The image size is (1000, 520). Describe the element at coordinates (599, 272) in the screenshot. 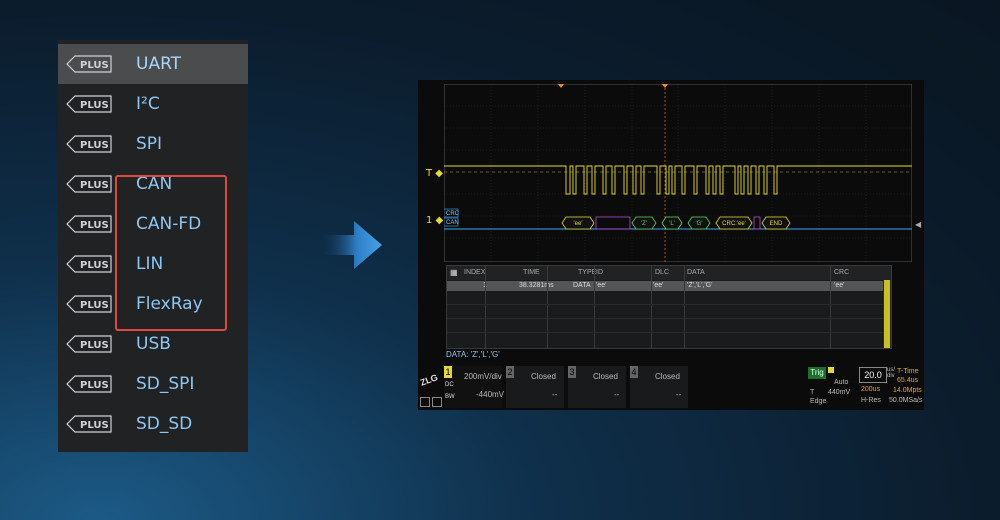

I see `col-id: ID` at that location.